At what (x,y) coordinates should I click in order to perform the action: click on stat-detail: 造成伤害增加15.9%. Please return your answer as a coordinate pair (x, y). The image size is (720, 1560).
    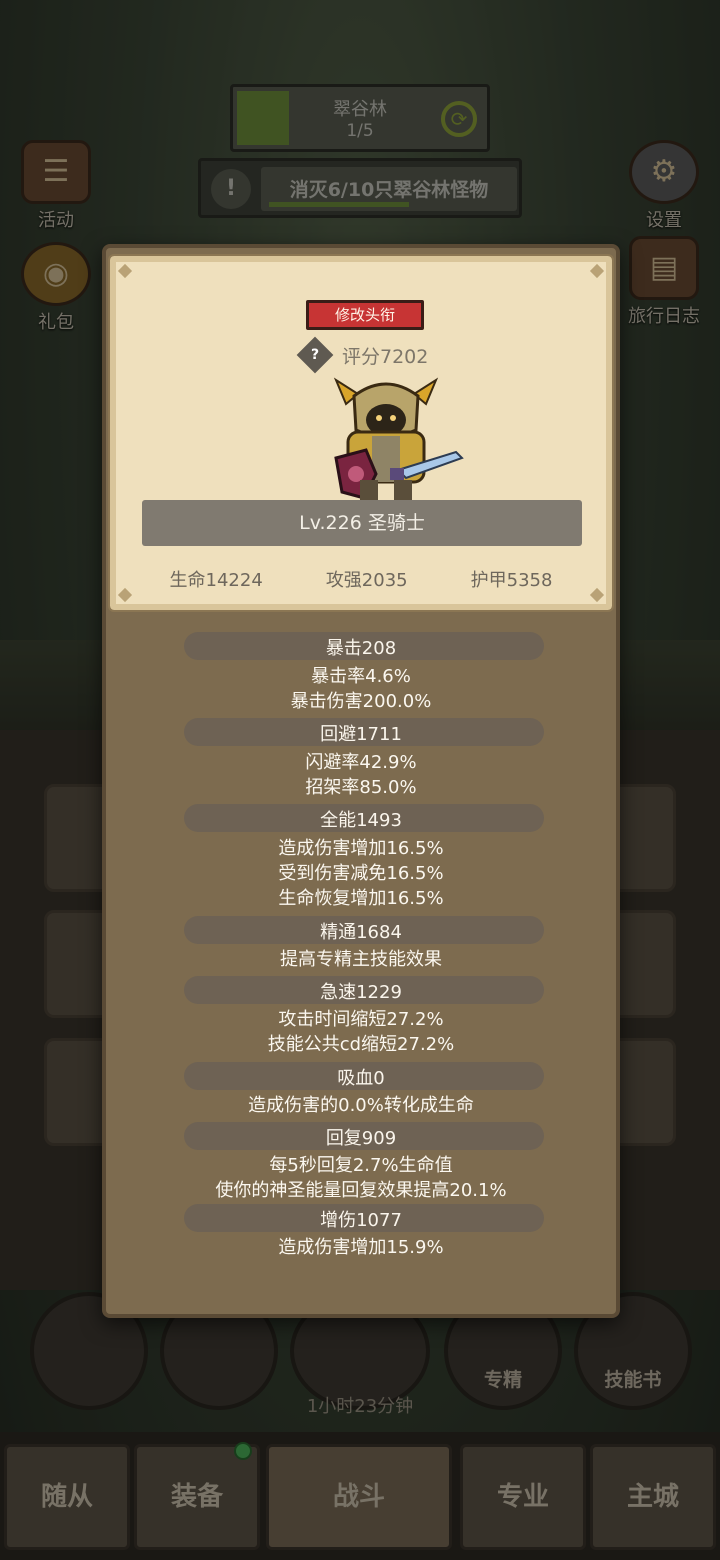
    Looking at the image, I should click on (361, 1247).